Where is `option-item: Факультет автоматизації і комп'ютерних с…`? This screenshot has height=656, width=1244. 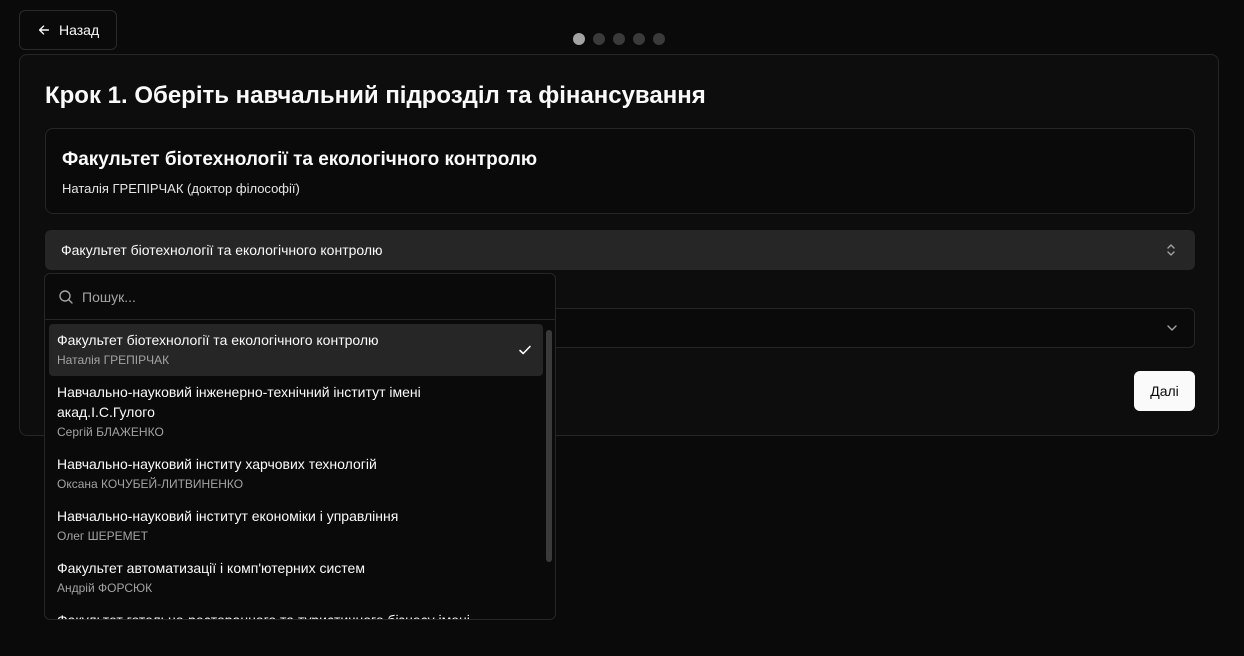
option-item: Факультет автоматизації і комп'ютерних с… is located at coordinates (296, 578).